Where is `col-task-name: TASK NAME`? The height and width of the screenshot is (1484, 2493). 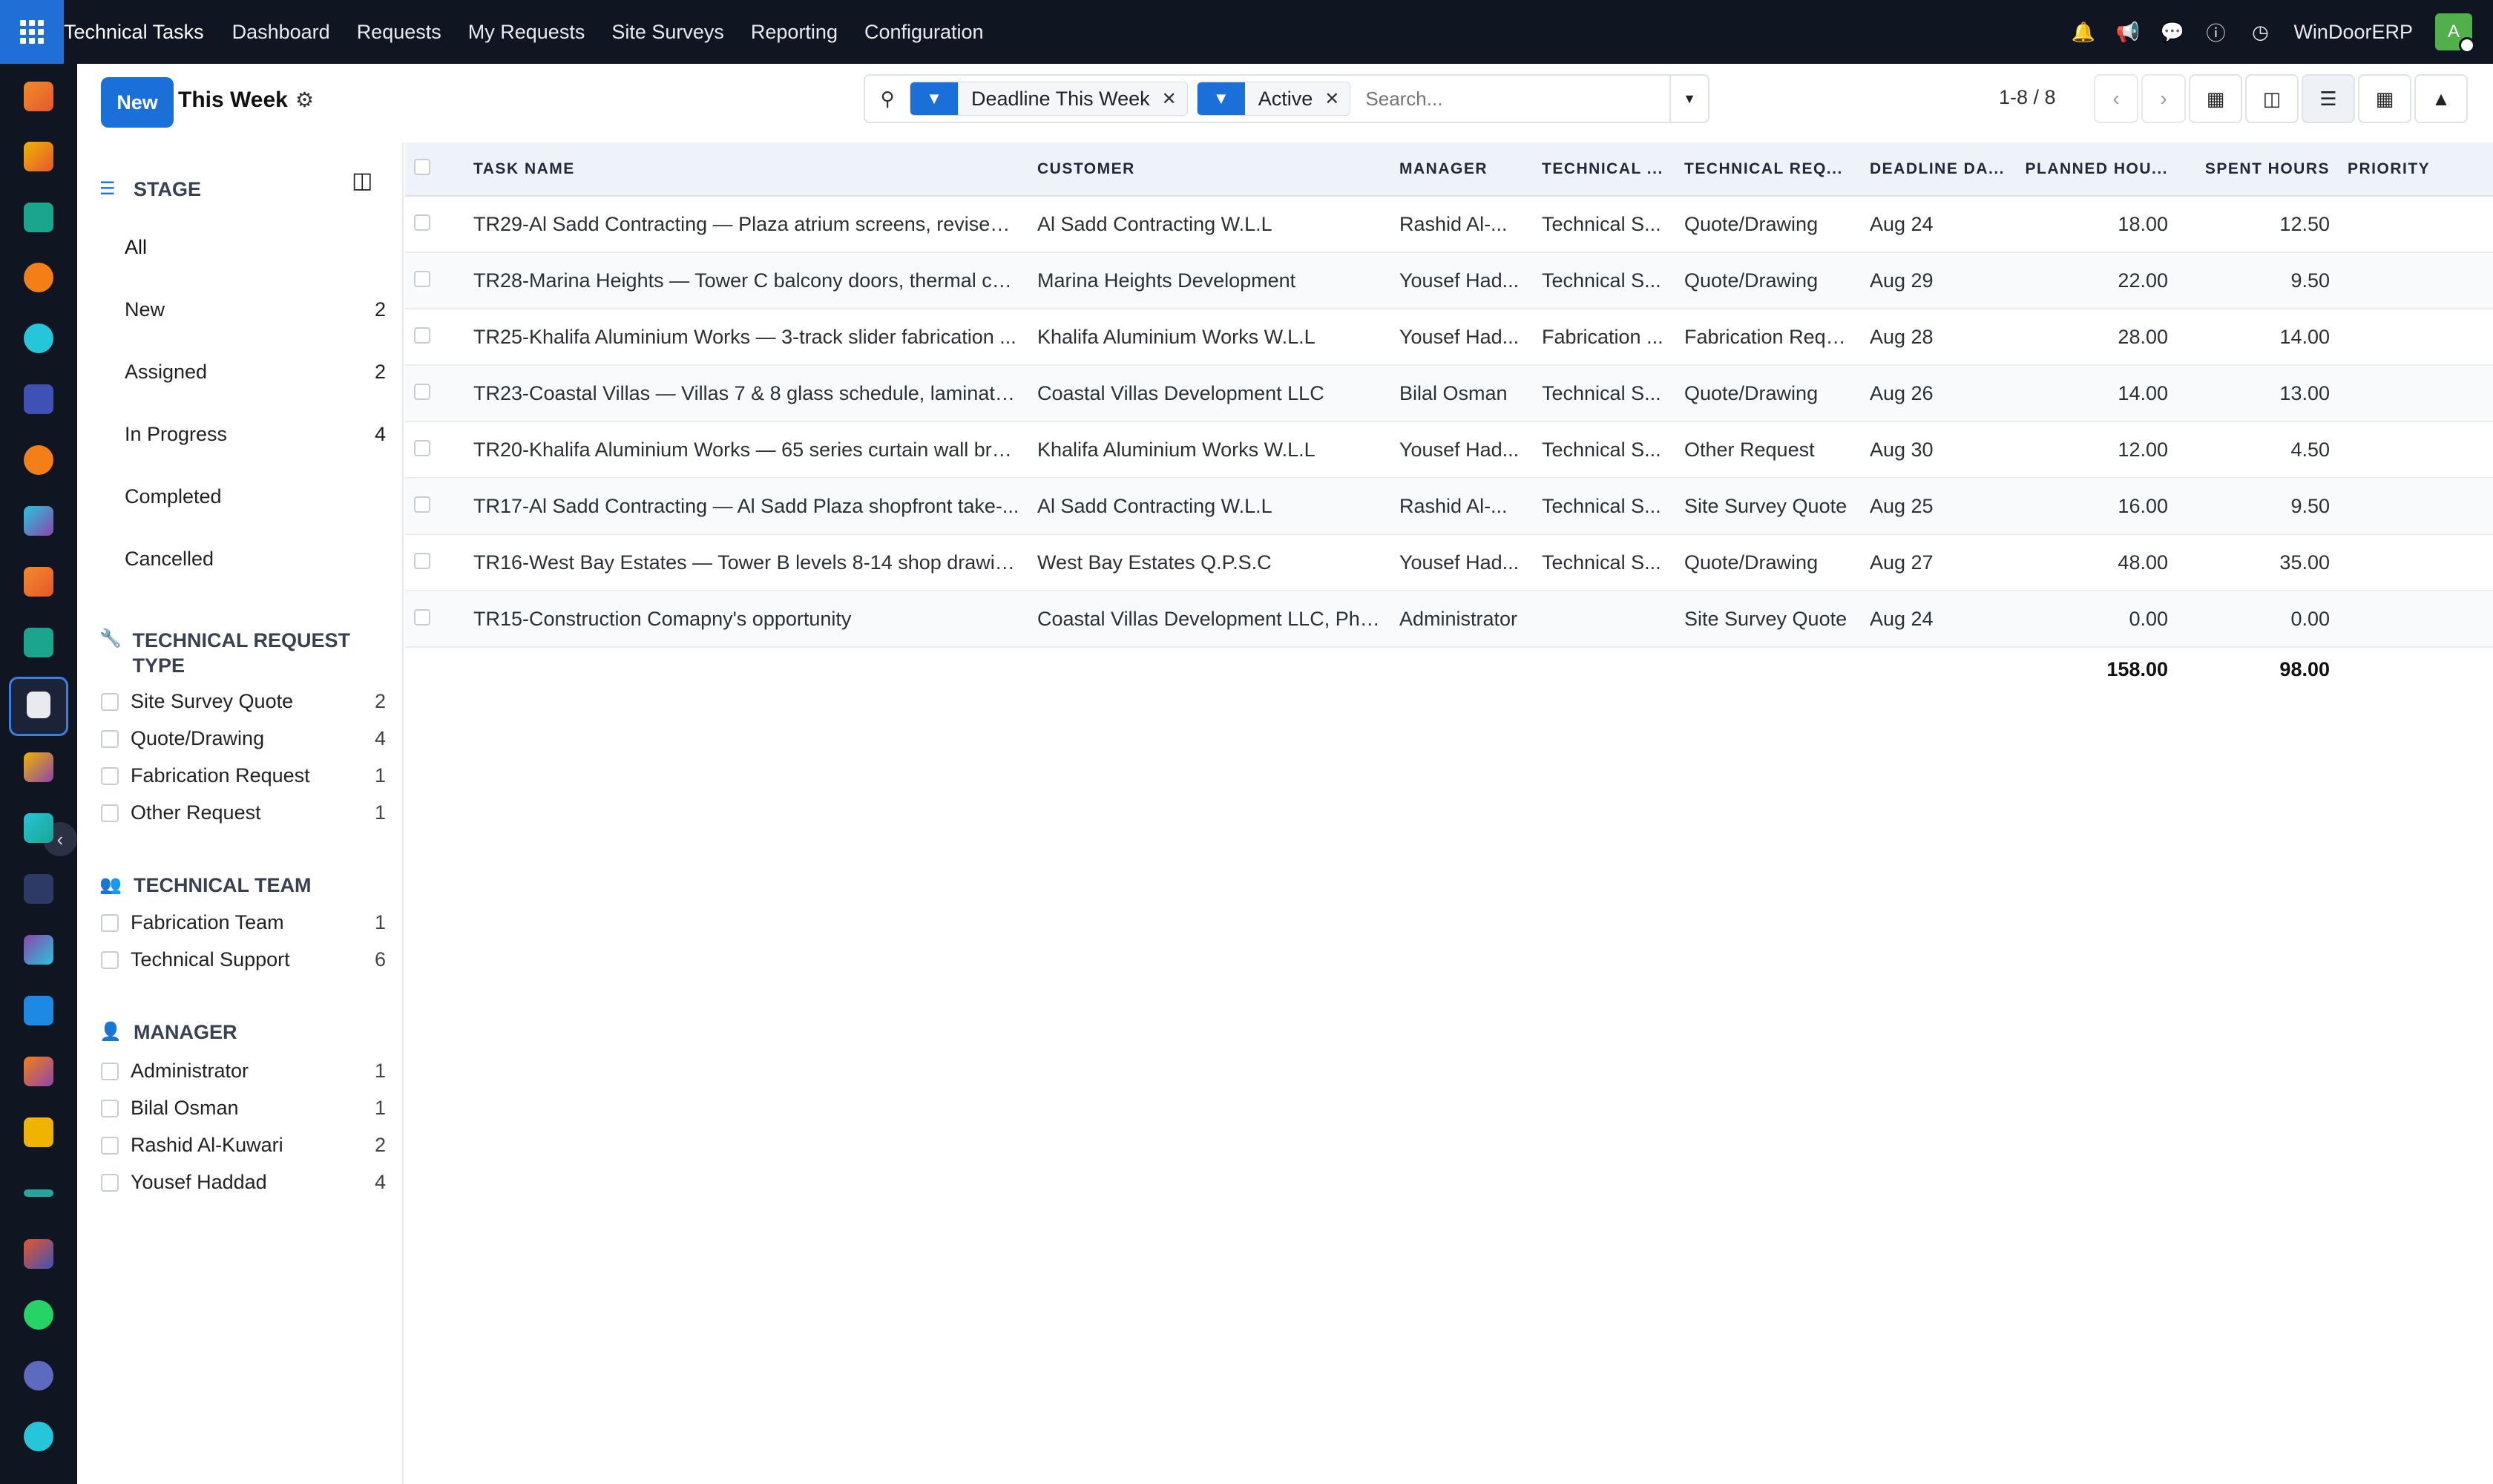 col-task-name: TASK NAME is located at coordinates (746, 169).